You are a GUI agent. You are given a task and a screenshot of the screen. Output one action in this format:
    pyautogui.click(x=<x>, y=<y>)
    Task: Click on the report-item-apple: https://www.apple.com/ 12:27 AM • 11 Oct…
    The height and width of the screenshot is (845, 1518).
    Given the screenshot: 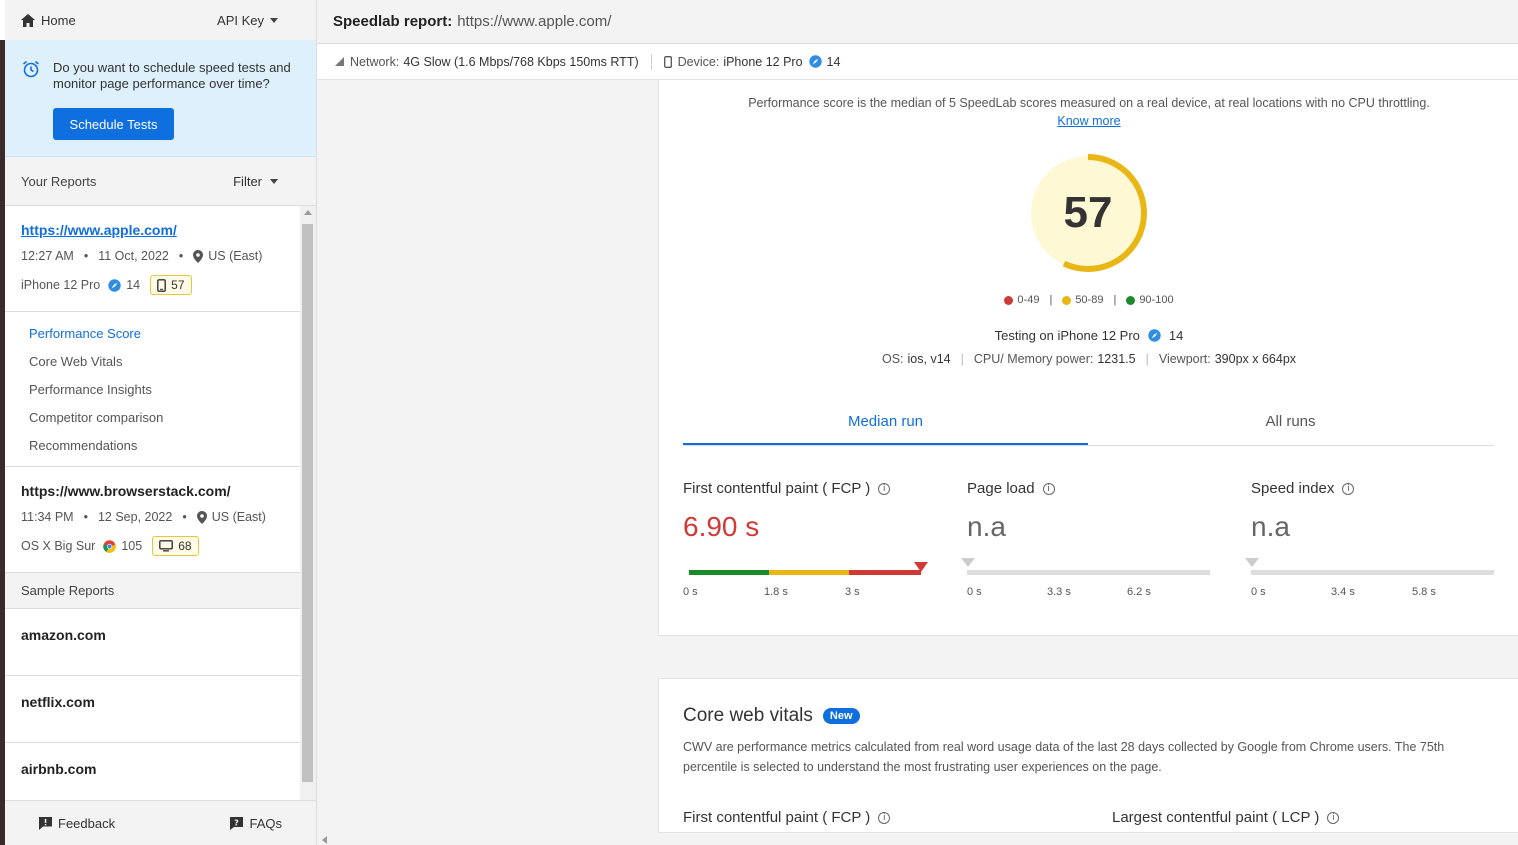 What is the action you would take?
    pyautogui.click(x=152, y=258)
    